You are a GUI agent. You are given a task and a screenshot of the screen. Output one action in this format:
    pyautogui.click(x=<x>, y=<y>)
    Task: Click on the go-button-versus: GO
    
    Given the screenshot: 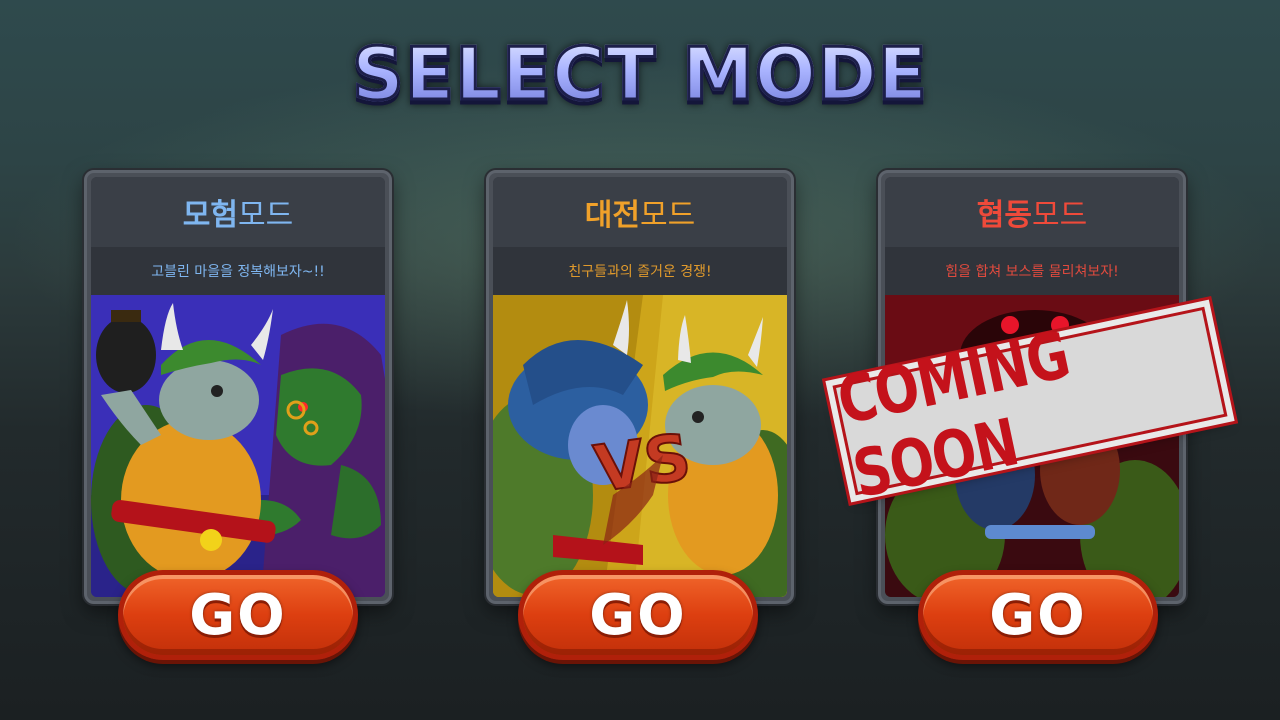 What is the action you would take?
    pyautogui.click(x=638, y=615)
    